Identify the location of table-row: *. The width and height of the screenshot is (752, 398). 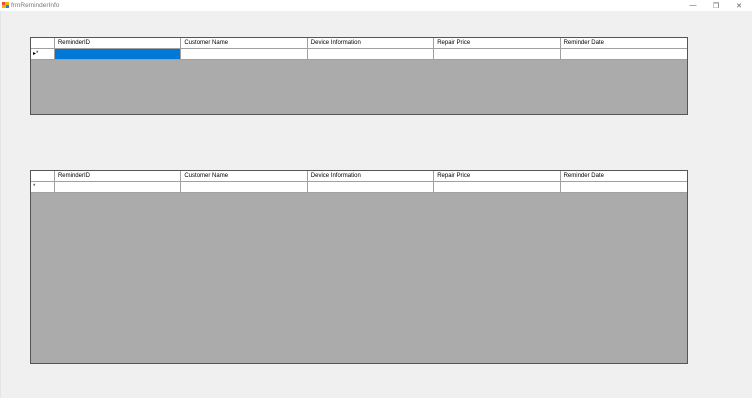
(359, 187).